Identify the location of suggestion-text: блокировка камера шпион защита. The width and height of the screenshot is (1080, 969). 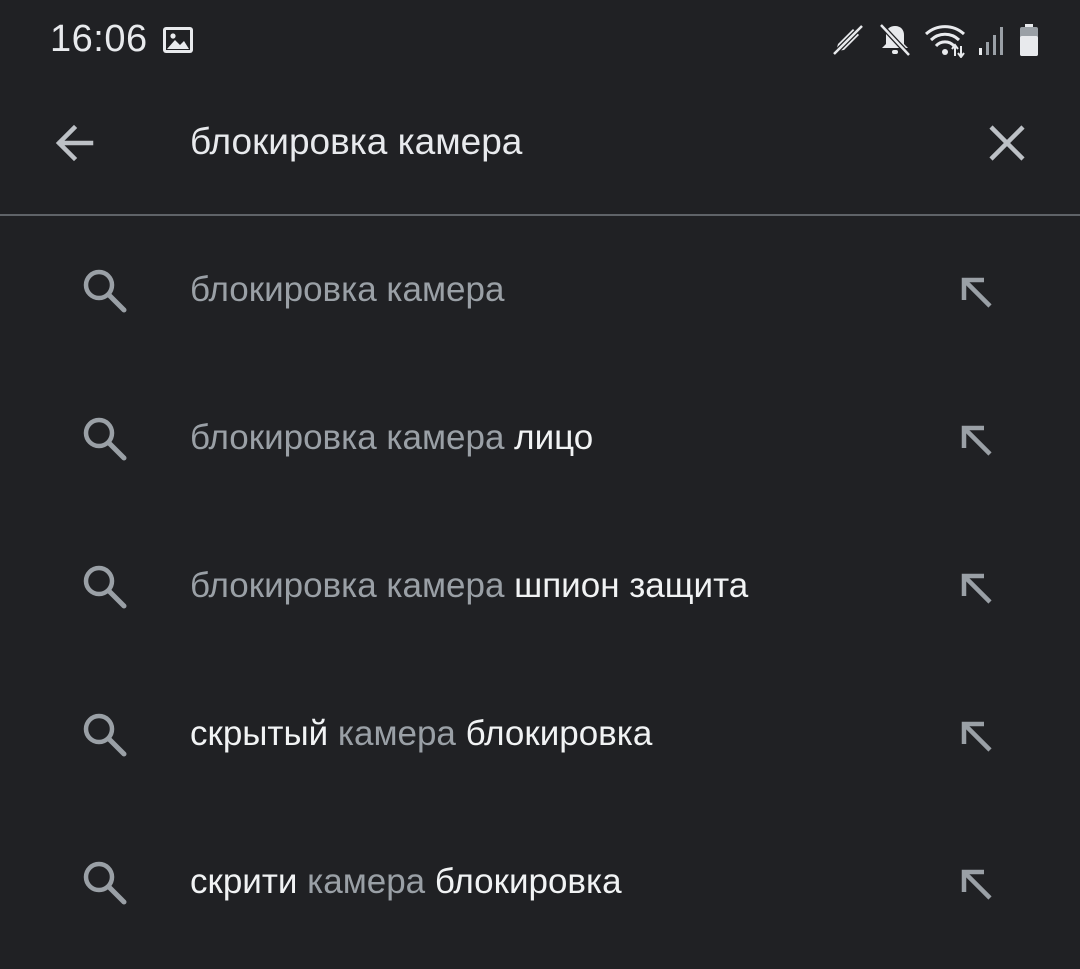
(469, 586).